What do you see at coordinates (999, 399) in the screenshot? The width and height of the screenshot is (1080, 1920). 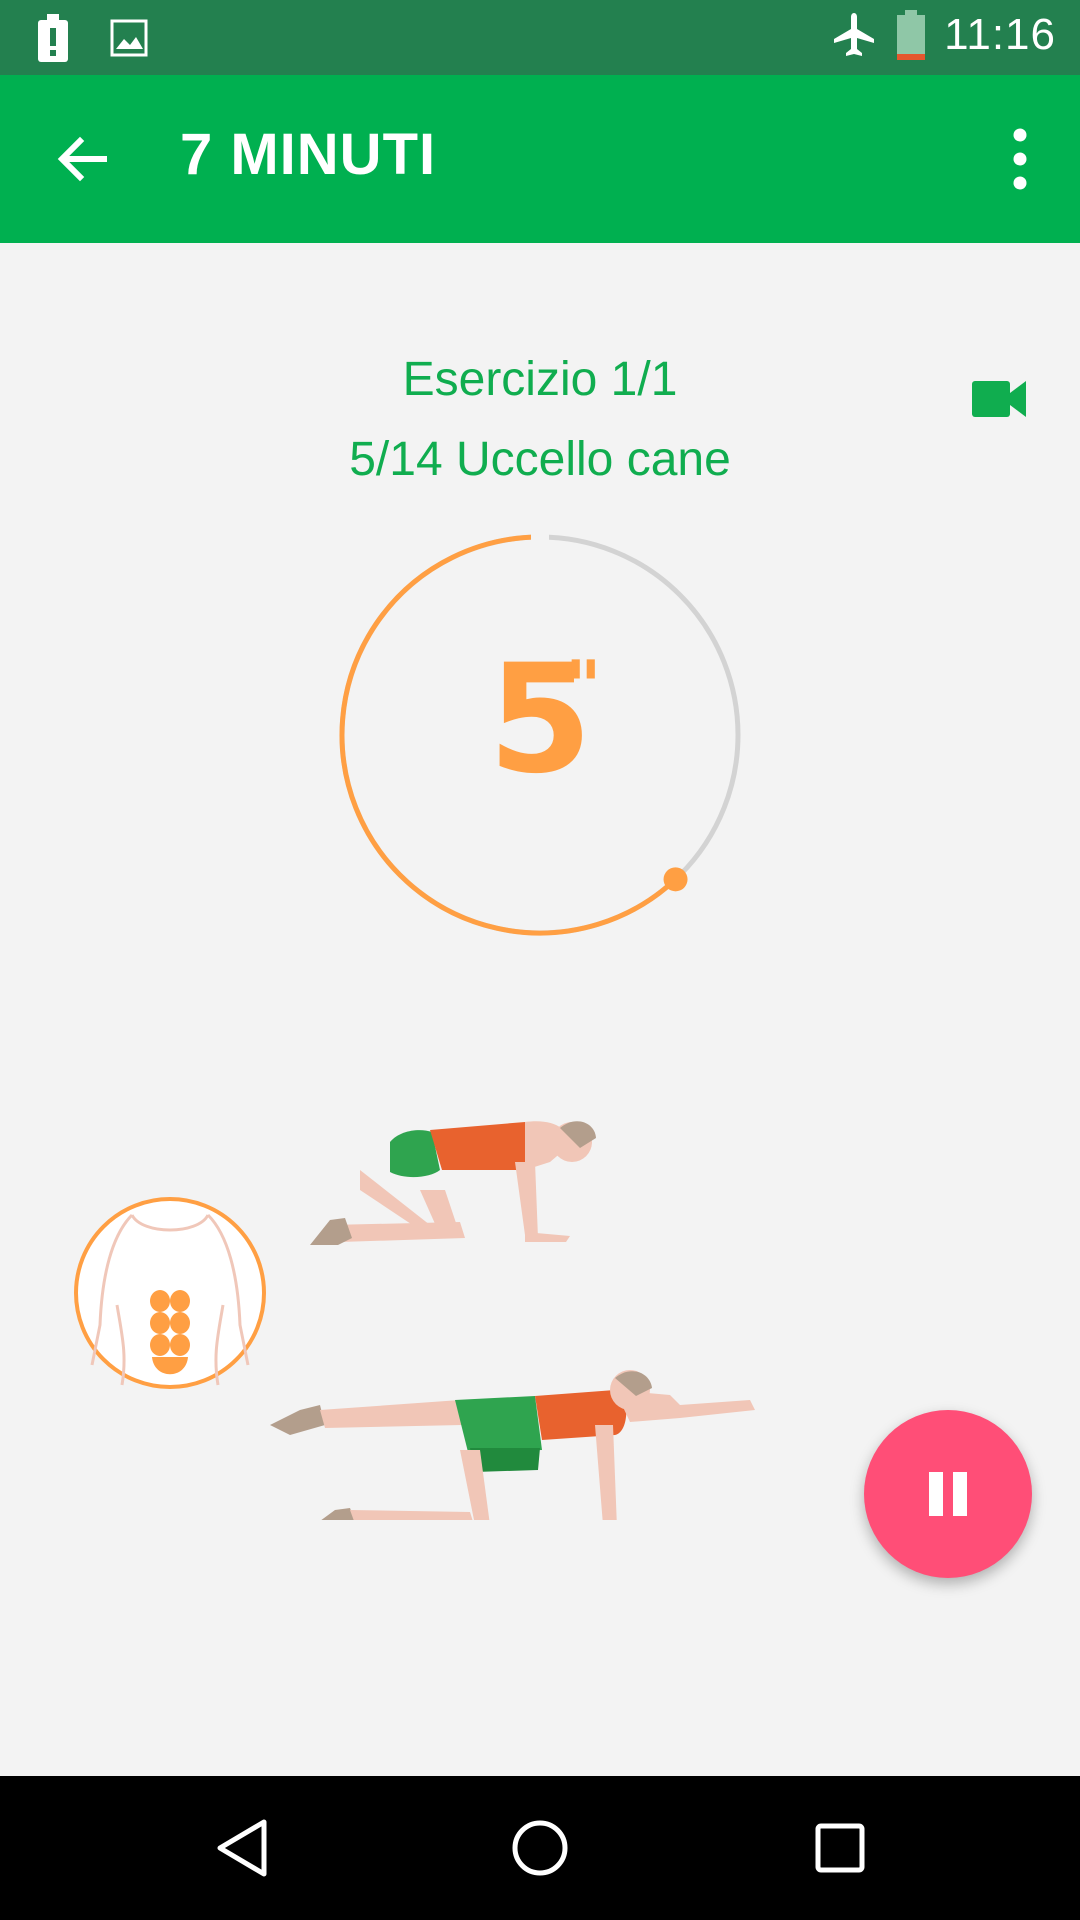 I see `videocam-icon` at bounding box center [999, 399].